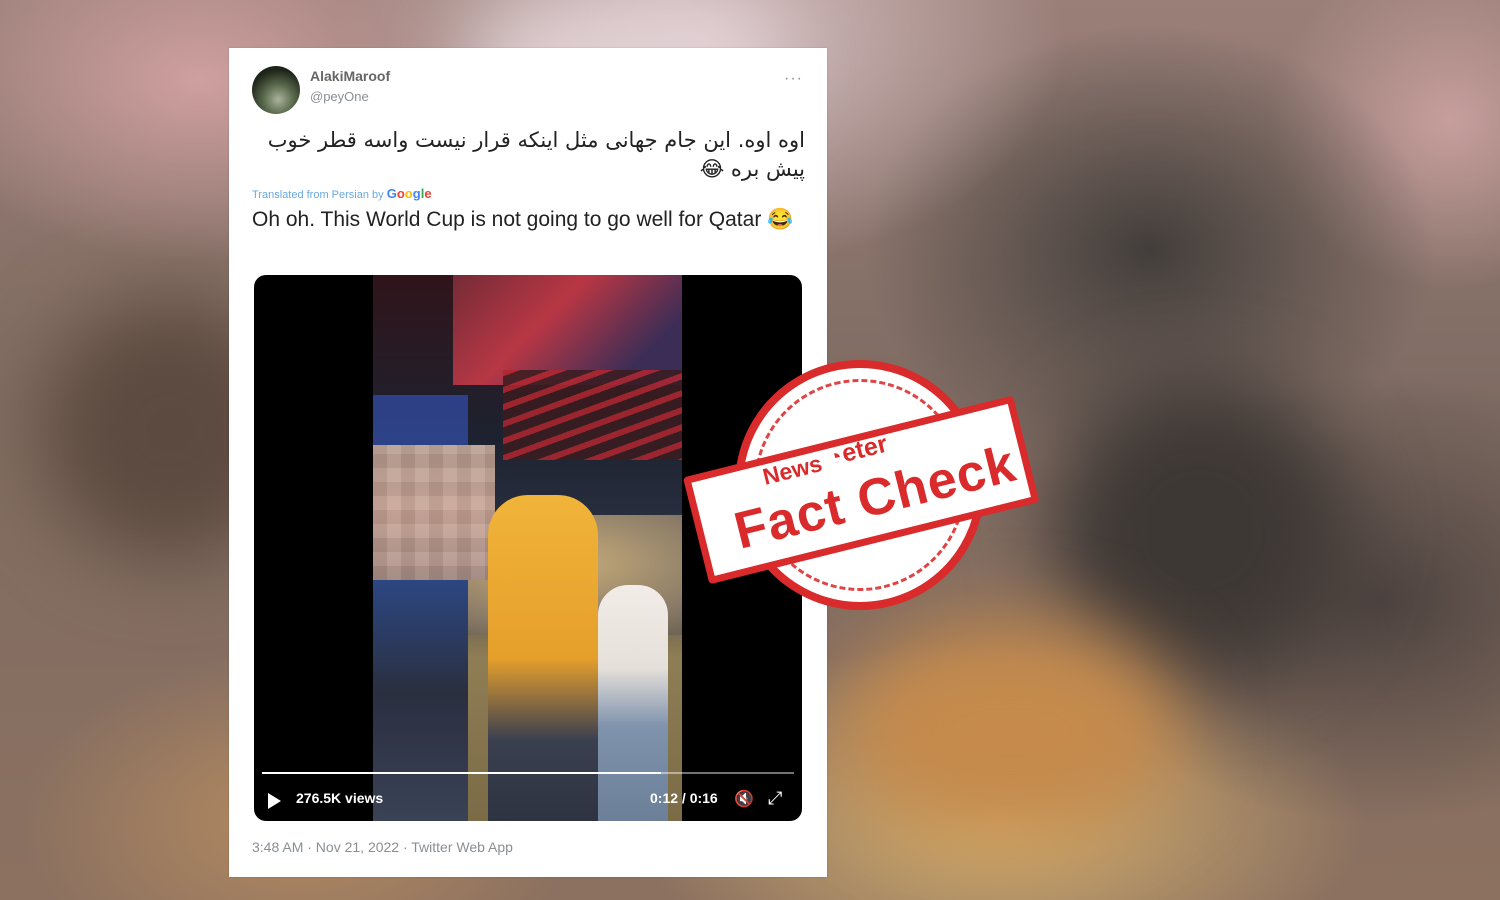 This screenshot has width=1500, height=900. I want to click on translation-attribution: Translated from Persian by Google, so click(342, 193).